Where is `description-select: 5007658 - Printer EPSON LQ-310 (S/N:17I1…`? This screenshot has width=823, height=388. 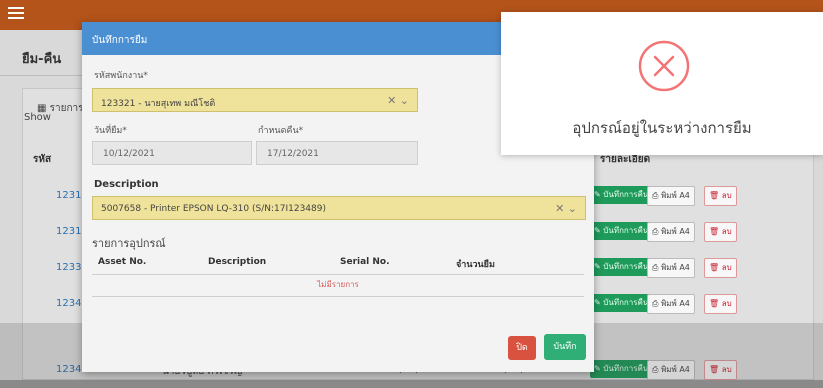
description-select: 5007658 - Printer EPSON LQ-310 (S/N:17I1… is located at coordinates (339, 208).